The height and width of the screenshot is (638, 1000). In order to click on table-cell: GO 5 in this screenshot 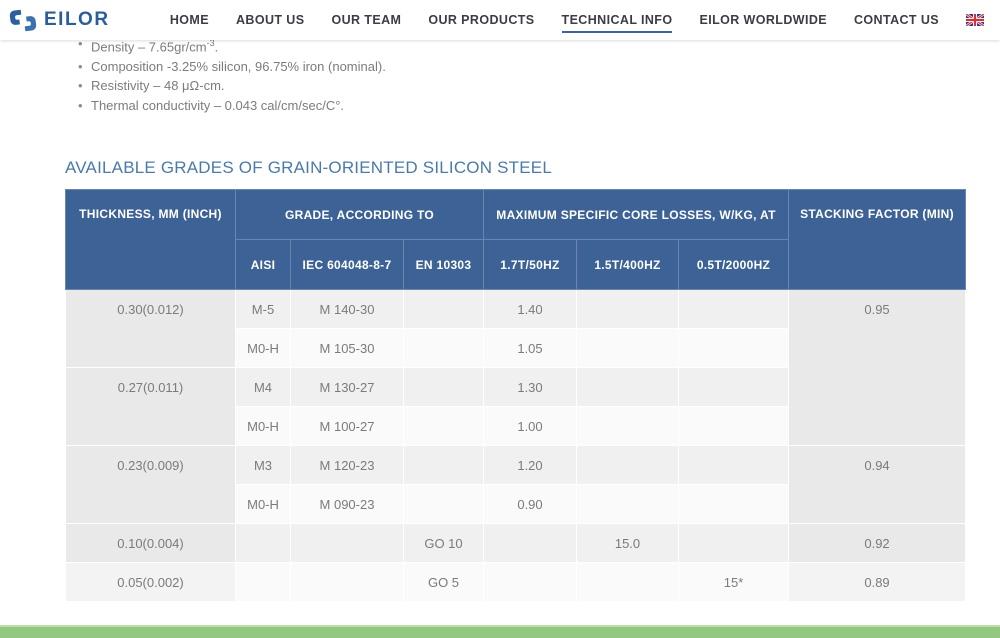, I will do `click(443, 582)`.